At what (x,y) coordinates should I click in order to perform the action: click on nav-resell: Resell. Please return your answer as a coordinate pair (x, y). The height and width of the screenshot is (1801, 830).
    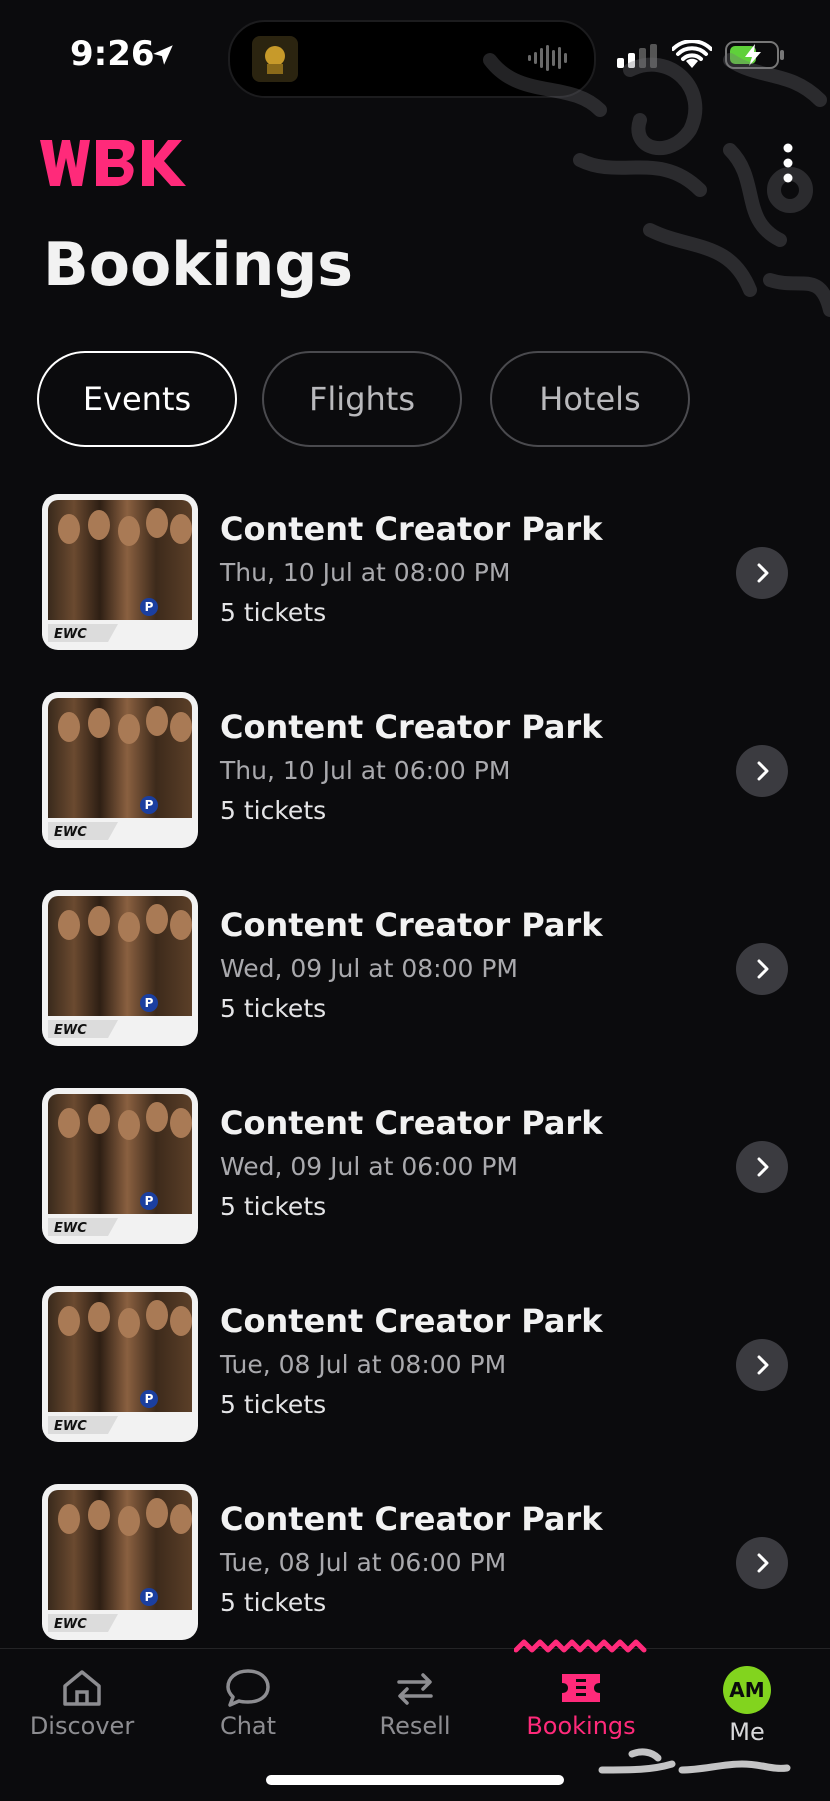
    Looking at the image, I should click on (415, 1700).